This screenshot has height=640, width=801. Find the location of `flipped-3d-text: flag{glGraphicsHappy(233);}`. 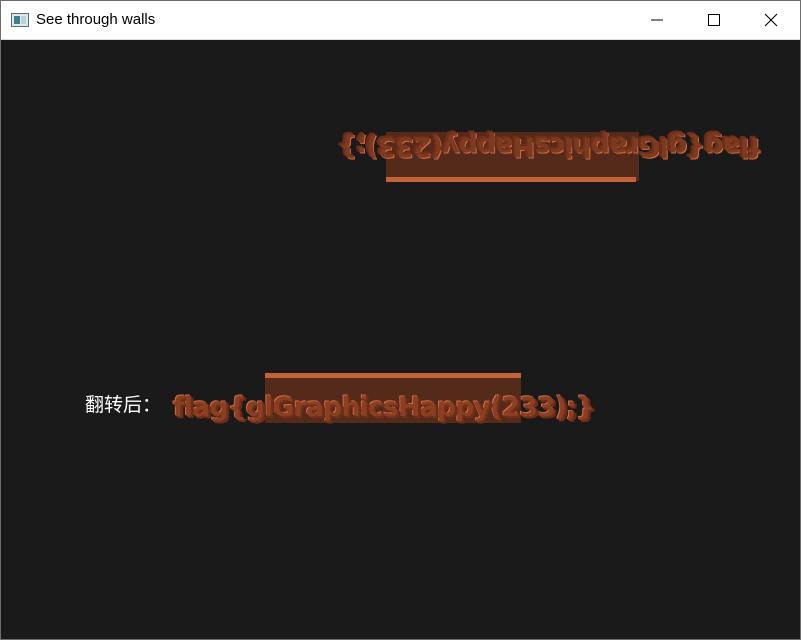

flipped-3d-text: flag{glGraphicsHappy(233);} is located at coordinates (550, 146).